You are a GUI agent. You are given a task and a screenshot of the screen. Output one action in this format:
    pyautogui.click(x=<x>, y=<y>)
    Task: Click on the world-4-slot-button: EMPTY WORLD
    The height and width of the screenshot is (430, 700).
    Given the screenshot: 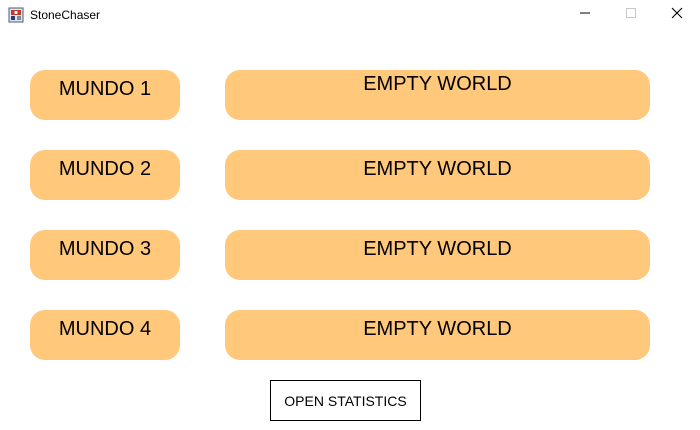 What is the action you would take?
    pyautogui.click(x=437, y=335)
    